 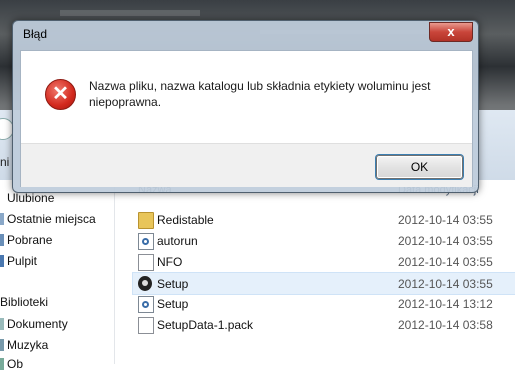 I want to click on documents-icon, so click(x=2, y=324).